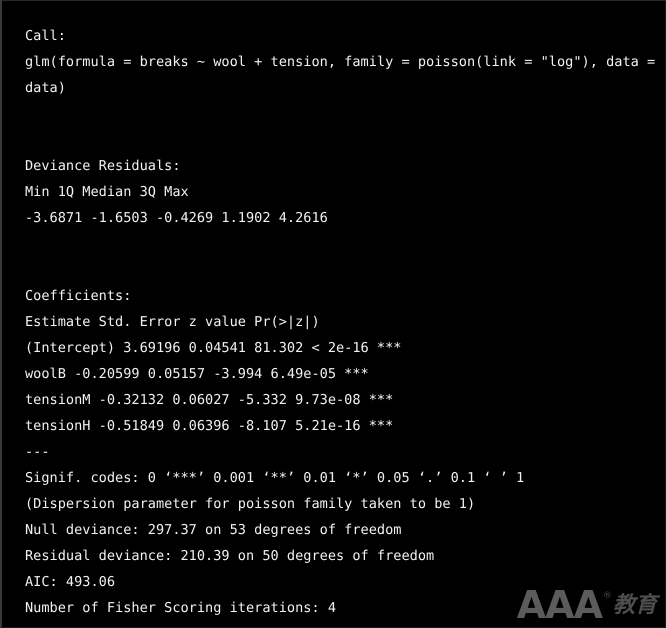  What do you see at coordinates (45, 88) in the screenshot?
I see `code-line: data)` at bounding box center [45, 88].